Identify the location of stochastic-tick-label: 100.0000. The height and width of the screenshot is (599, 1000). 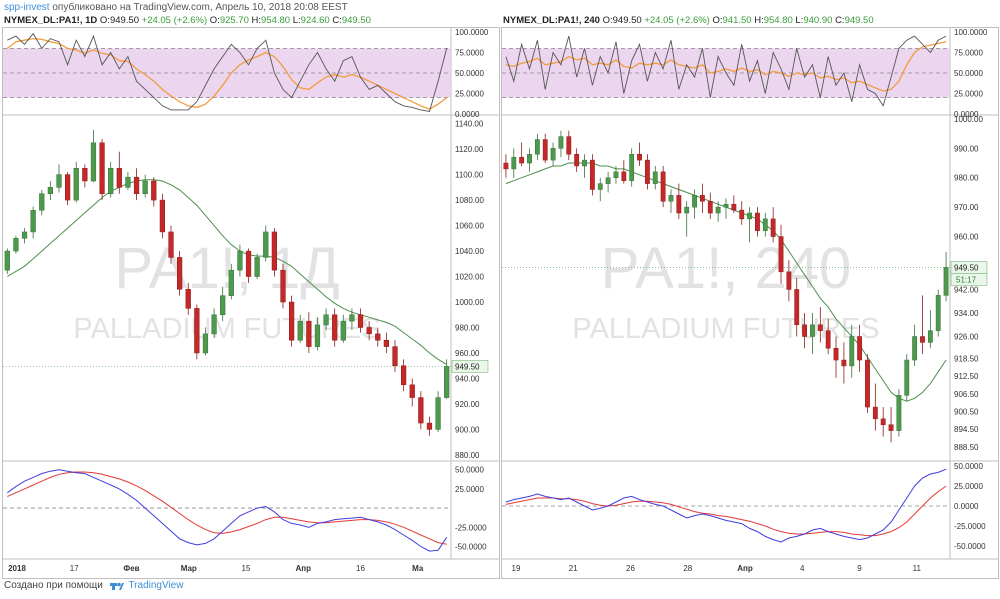
(971, 32).